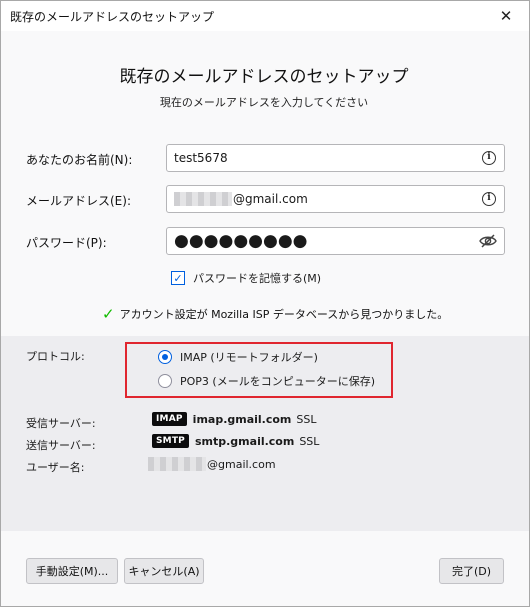 Image resolution: width=530 pixels, height=607 pixels. I want to click on outgoing-security: SSL, so click(309, 441).